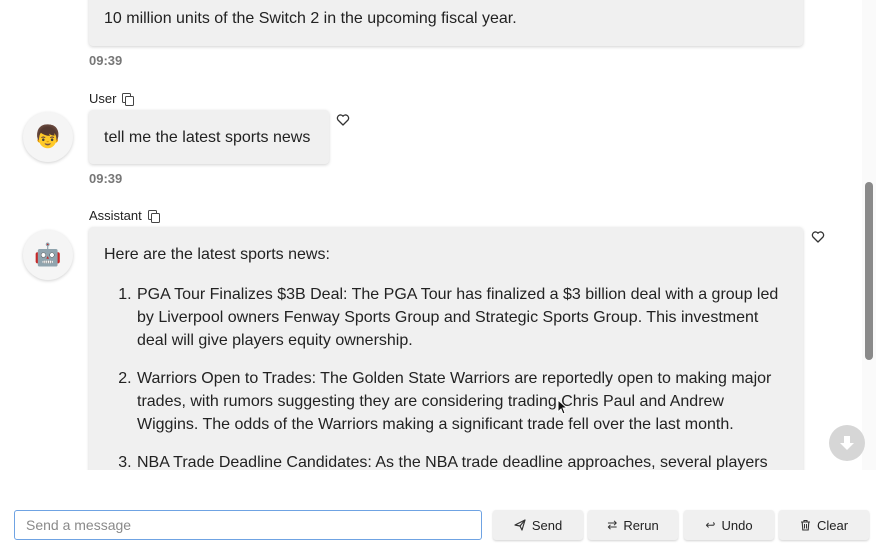 The image size is (876, 548). What do you see at coordinates (641, 525) in the screenshot?
I see `rerun-label: Rerun` at bounding box center [641, 525].